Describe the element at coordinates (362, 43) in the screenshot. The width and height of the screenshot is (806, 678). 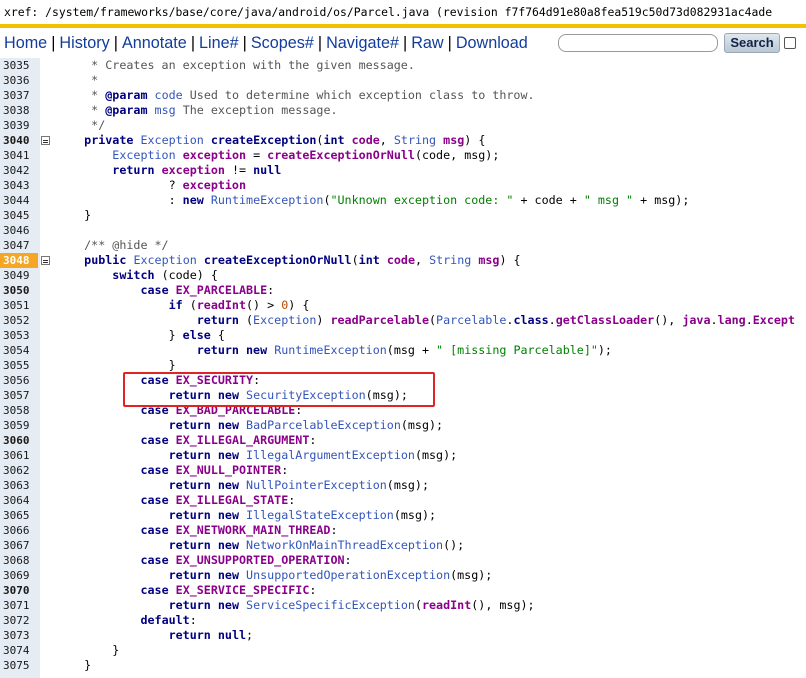
I see `nav-navigate-link: Navigate#` at that location.